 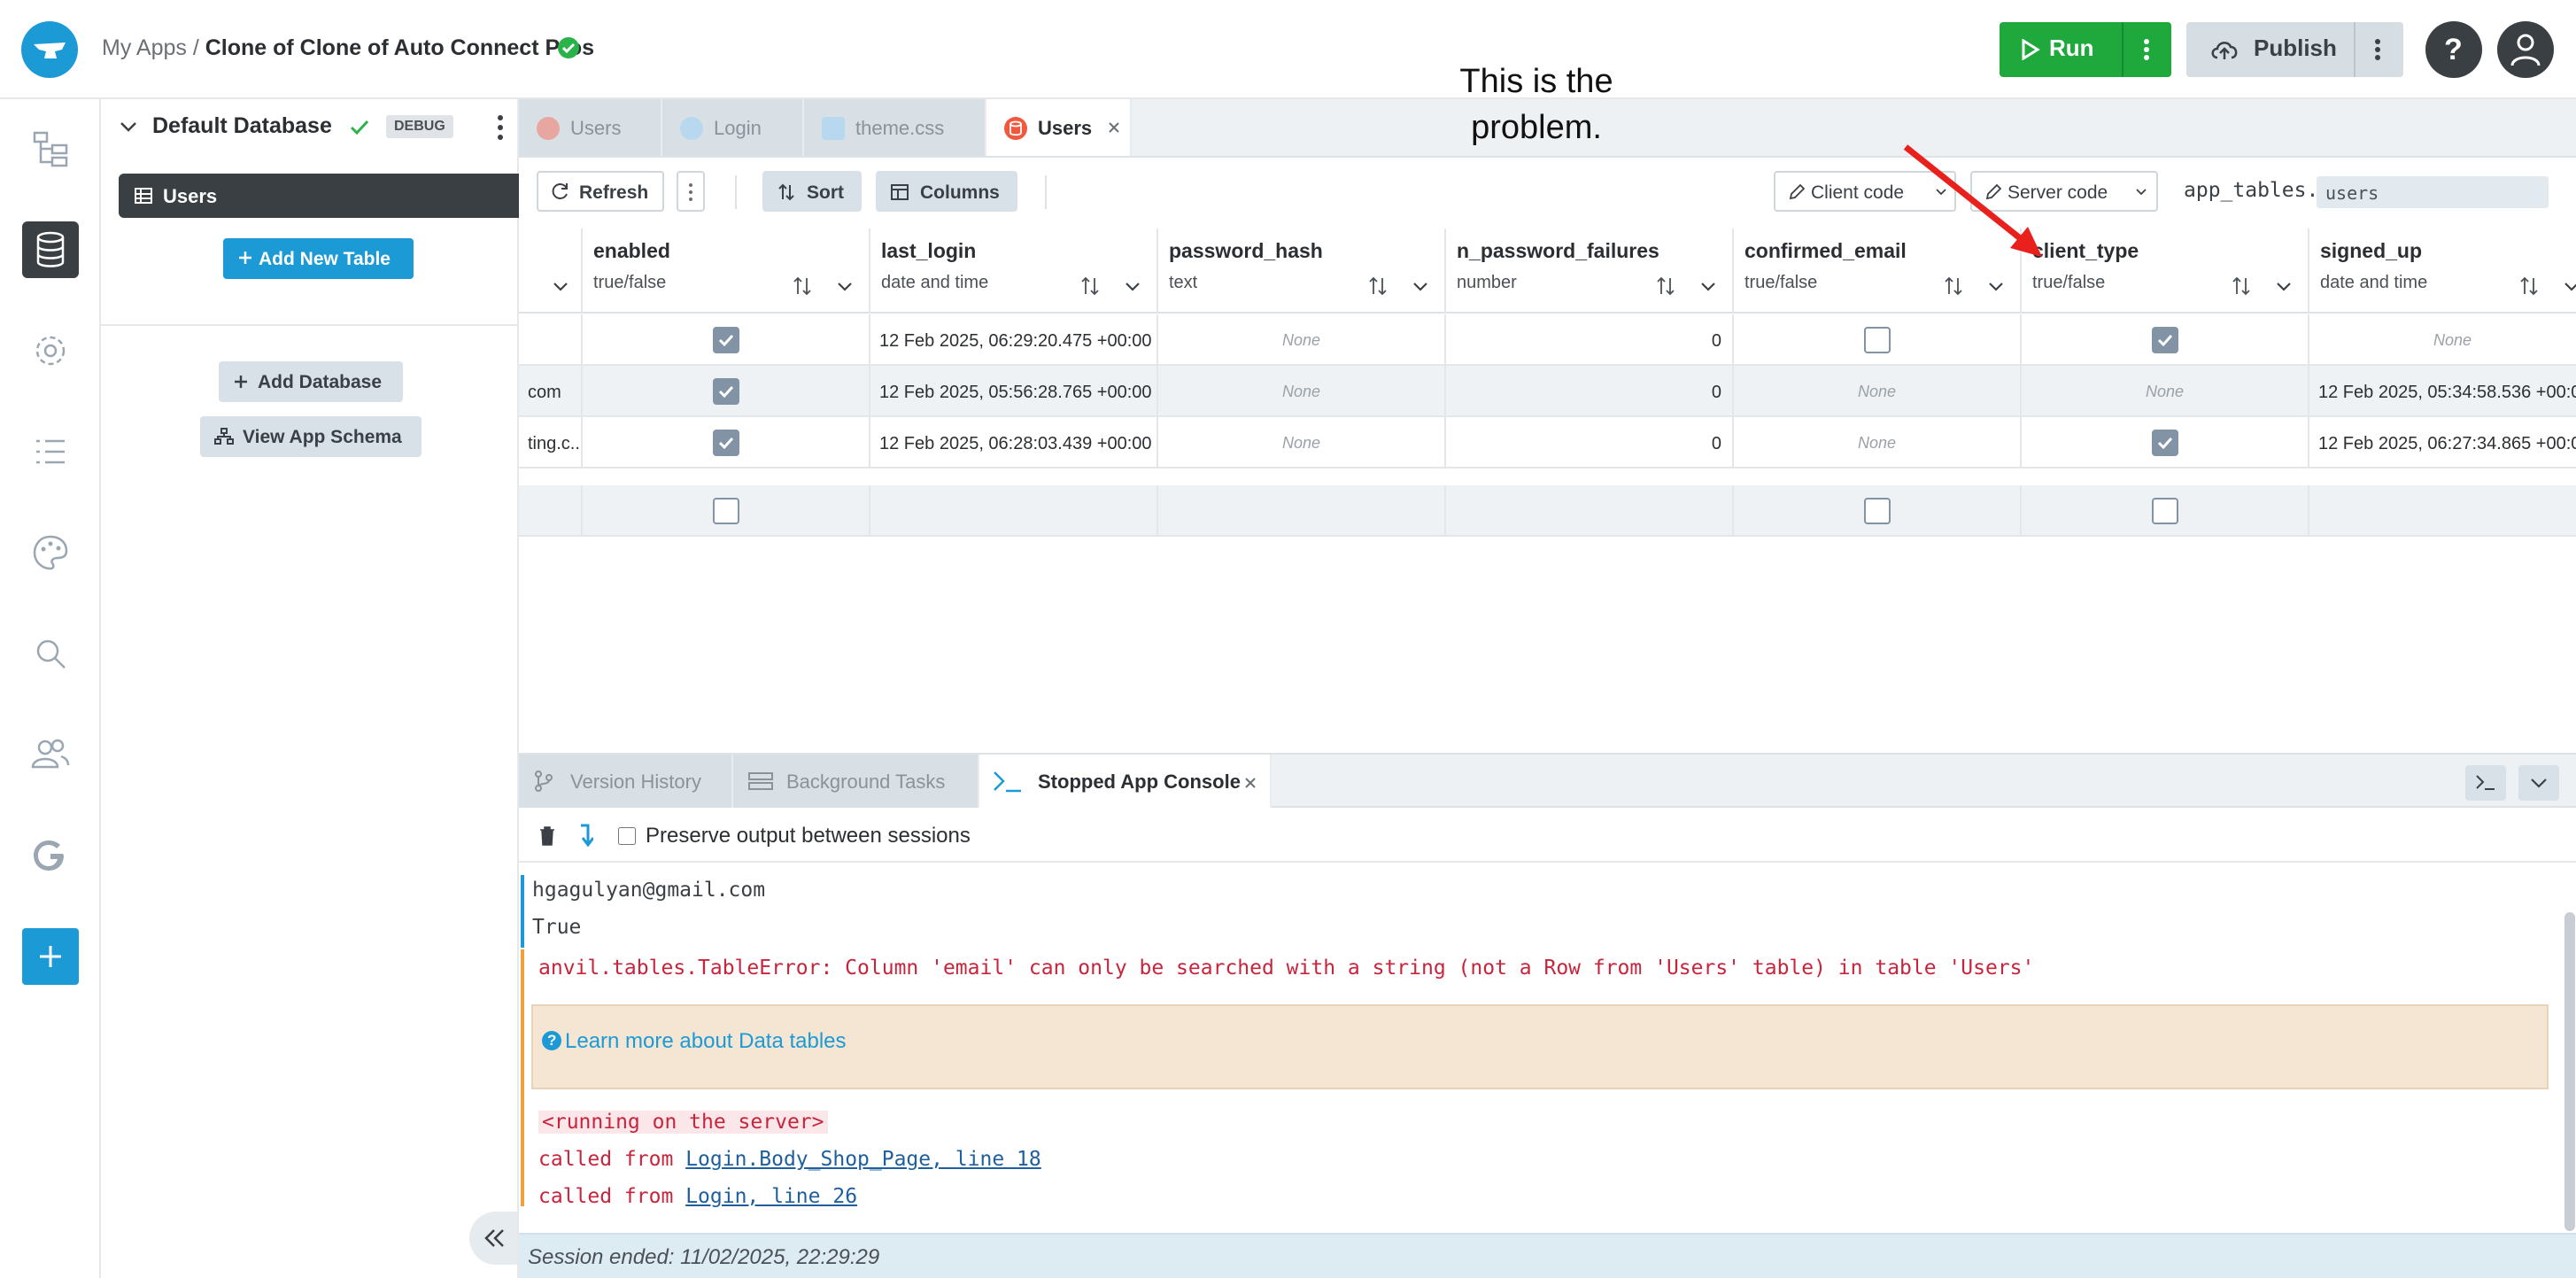 What do you see at coordinates (812, 191) in the screenshot?
I see `sort-button: Sort` at bounding box center [812, 191].